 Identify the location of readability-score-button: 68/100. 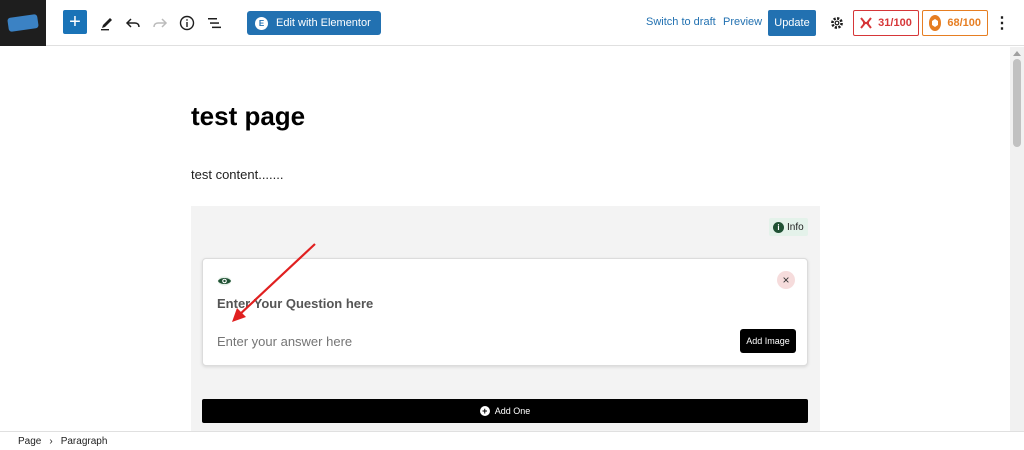
(955, 23).